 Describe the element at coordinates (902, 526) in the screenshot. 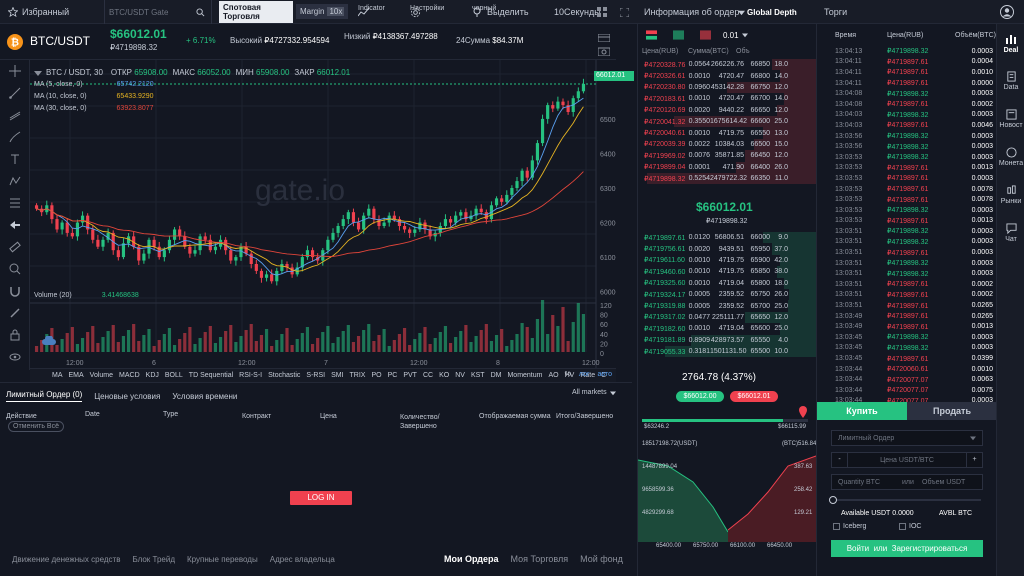

I see `ioc-checkbox` at that location.